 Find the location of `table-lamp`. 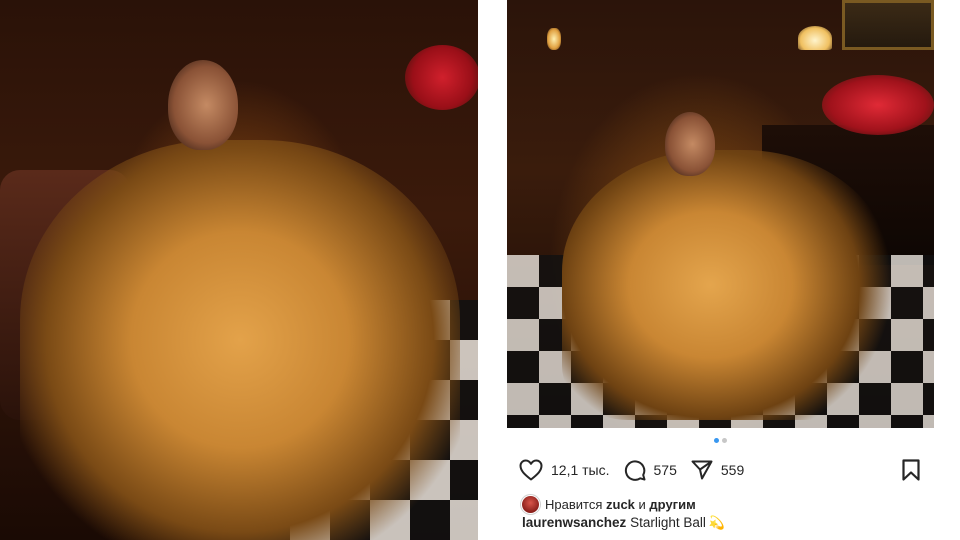

table-lamp is located at coordinates (815, 38).